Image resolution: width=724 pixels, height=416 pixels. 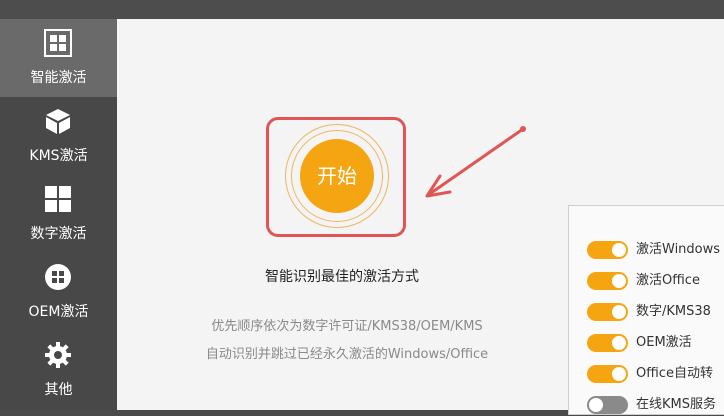 What do you see at coordinates (342, 277) in the screenshot?
I see `mode-subtitle: 智能识别最佳的激活方式` at bounding box center [342, 277].